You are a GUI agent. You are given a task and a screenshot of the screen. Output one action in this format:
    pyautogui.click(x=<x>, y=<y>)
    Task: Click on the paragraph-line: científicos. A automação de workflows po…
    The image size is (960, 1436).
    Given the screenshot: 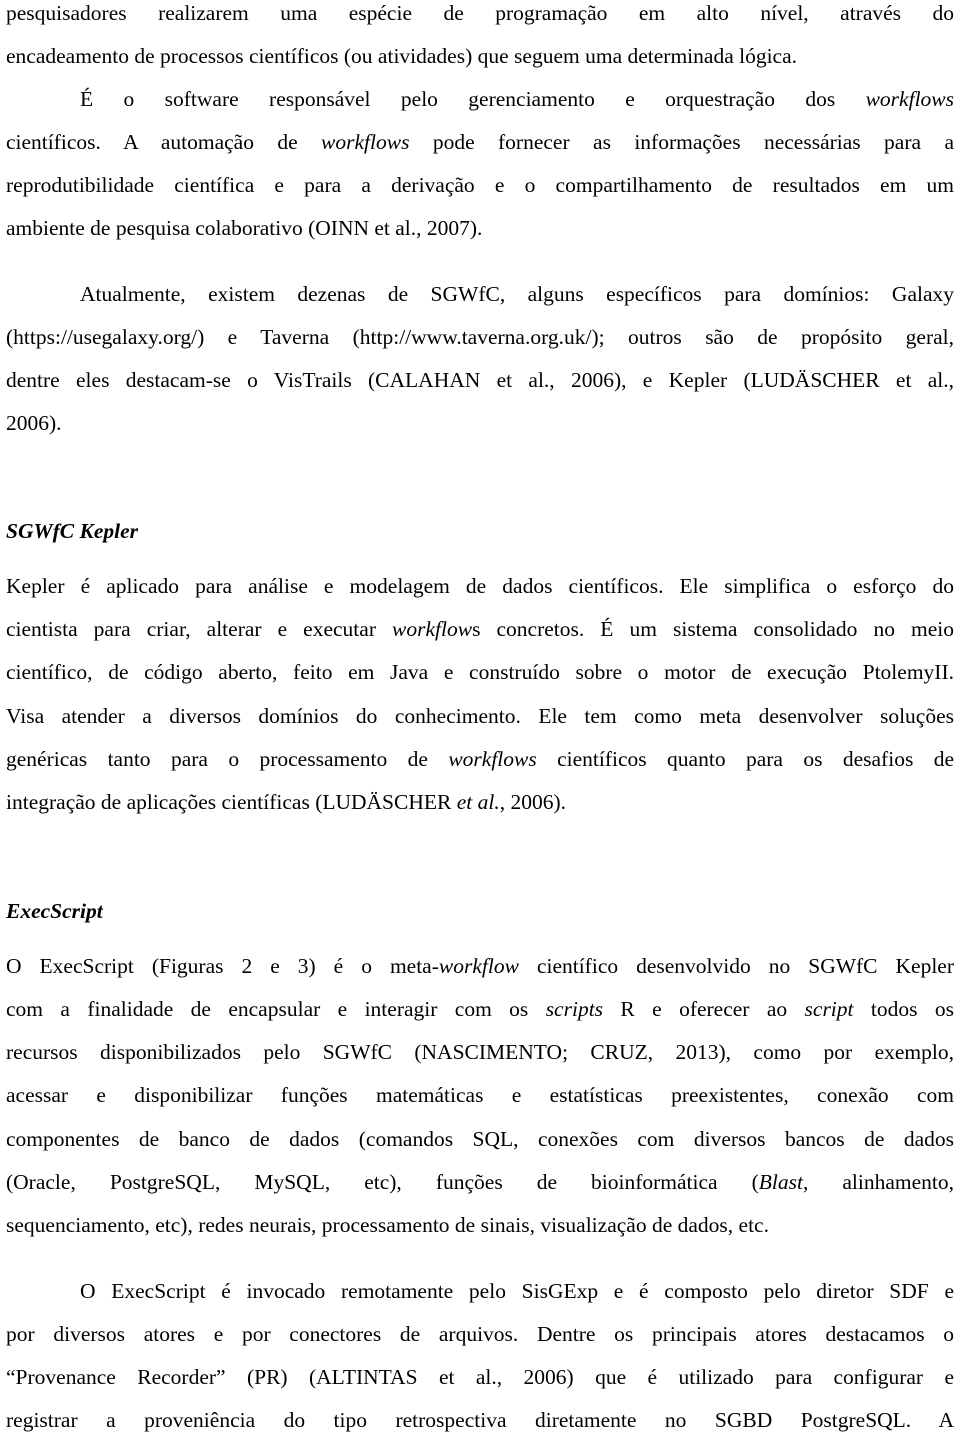 What is the action you would take?
    pyautogui.click(x=480, y=142)
    